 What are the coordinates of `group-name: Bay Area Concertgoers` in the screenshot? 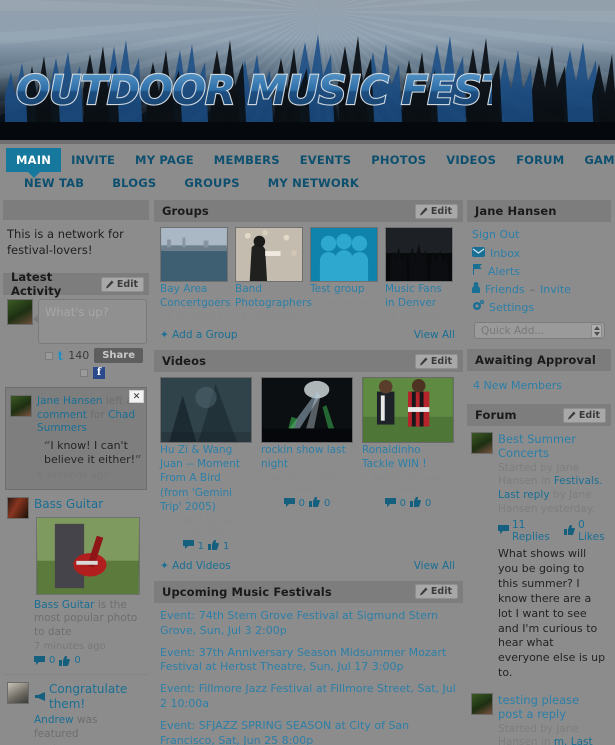 It's located at (195, 294).